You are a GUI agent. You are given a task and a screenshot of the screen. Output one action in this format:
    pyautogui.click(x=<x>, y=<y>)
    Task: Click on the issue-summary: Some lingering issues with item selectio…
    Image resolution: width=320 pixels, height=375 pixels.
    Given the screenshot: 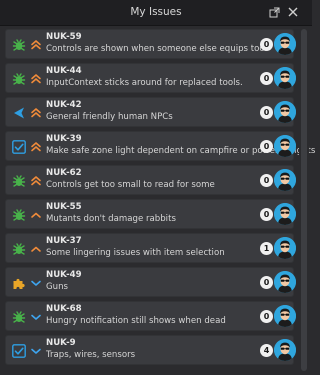 What is the action you would take?
    pyautogui.click(x=135, y=253)
    